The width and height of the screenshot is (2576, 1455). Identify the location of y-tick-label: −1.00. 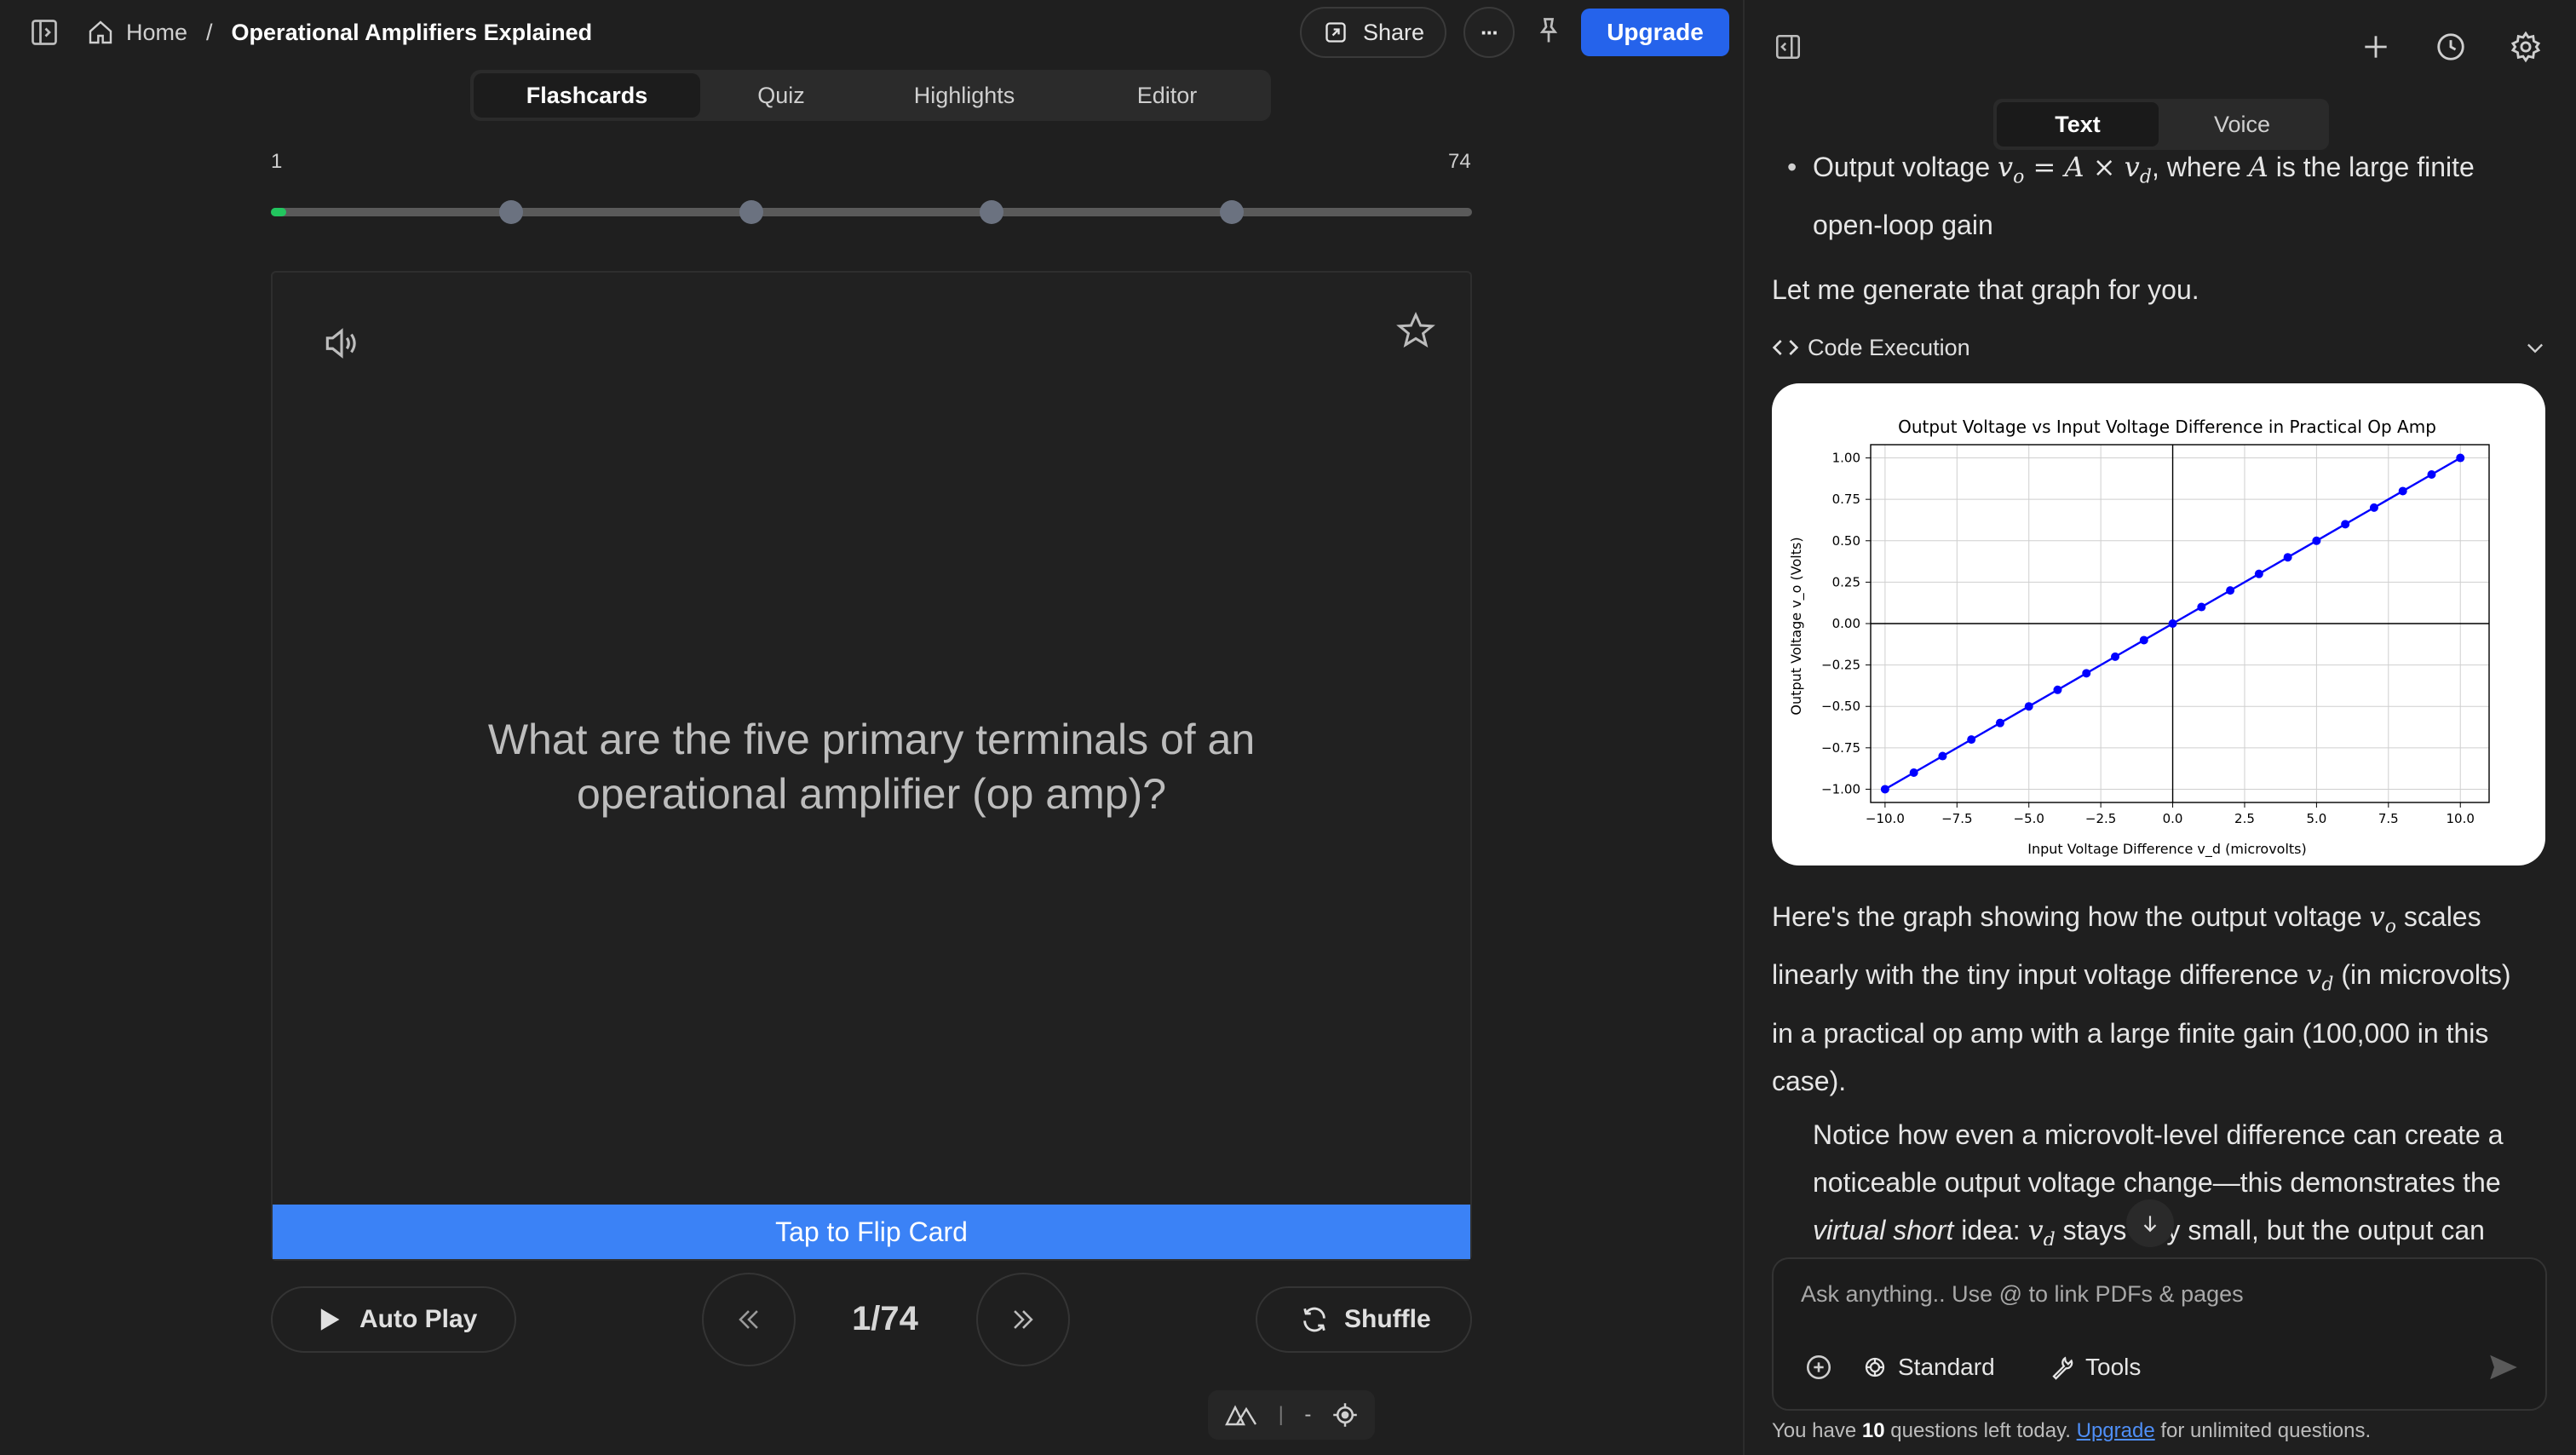
(1841, 789).